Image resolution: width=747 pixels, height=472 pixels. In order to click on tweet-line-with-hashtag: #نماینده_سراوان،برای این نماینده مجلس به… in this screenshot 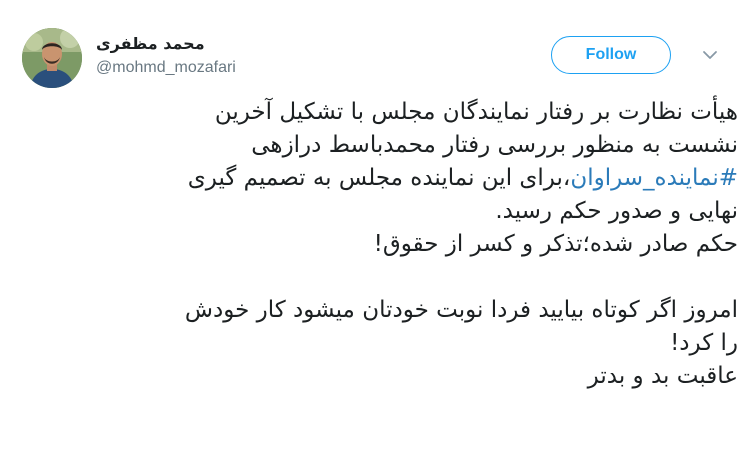, I will do `click(388, 178)`.